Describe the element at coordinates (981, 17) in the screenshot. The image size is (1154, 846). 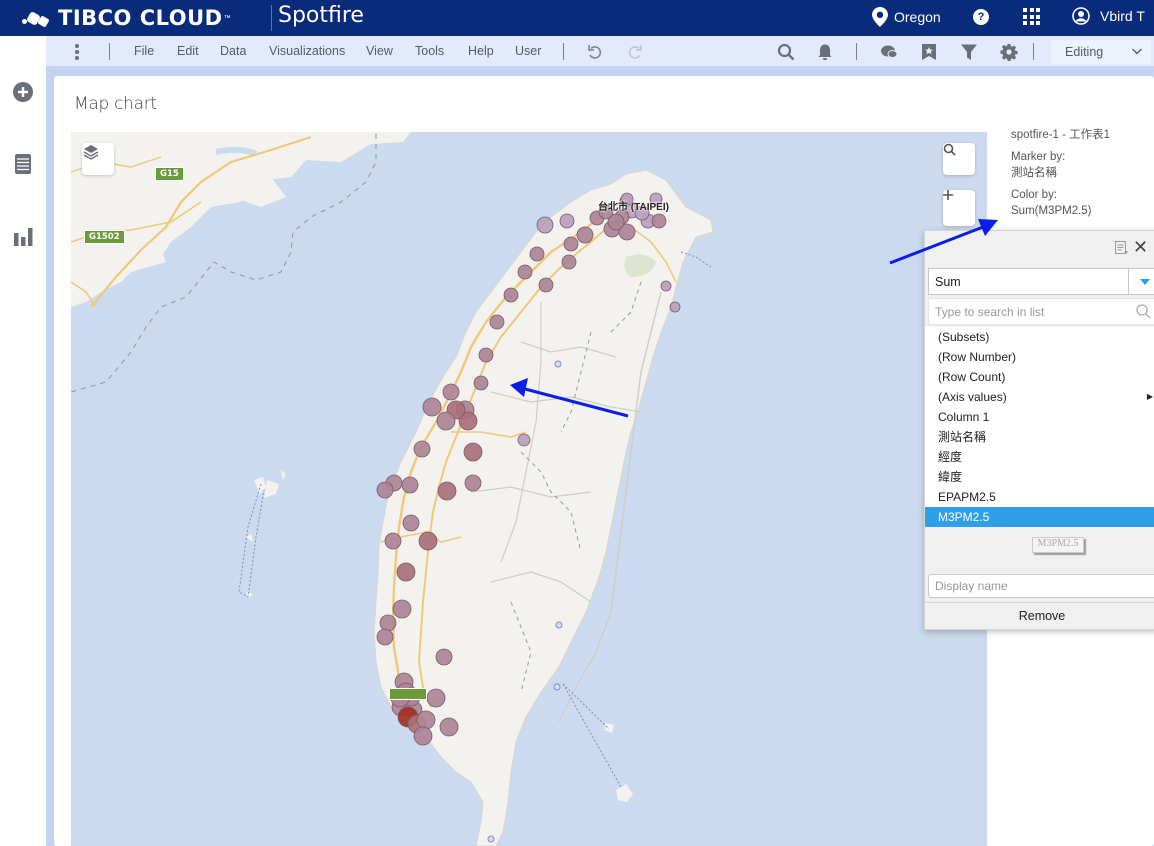
I see `help-icon: ?` at that location.